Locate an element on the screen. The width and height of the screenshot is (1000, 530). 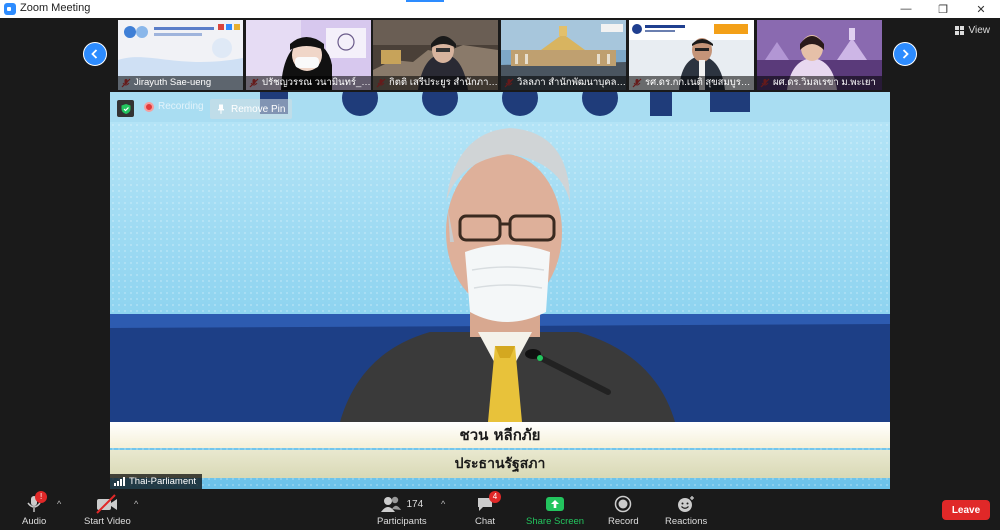
participants-button: 174 Participants is located at coordinates (402, 510).